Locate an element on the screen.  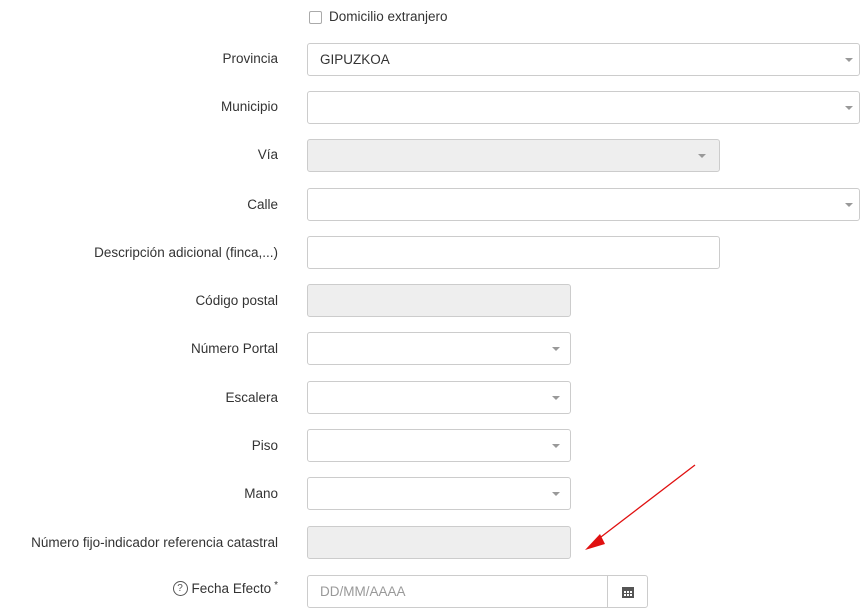
numero-portal-select is located at coordinates (439, 348).